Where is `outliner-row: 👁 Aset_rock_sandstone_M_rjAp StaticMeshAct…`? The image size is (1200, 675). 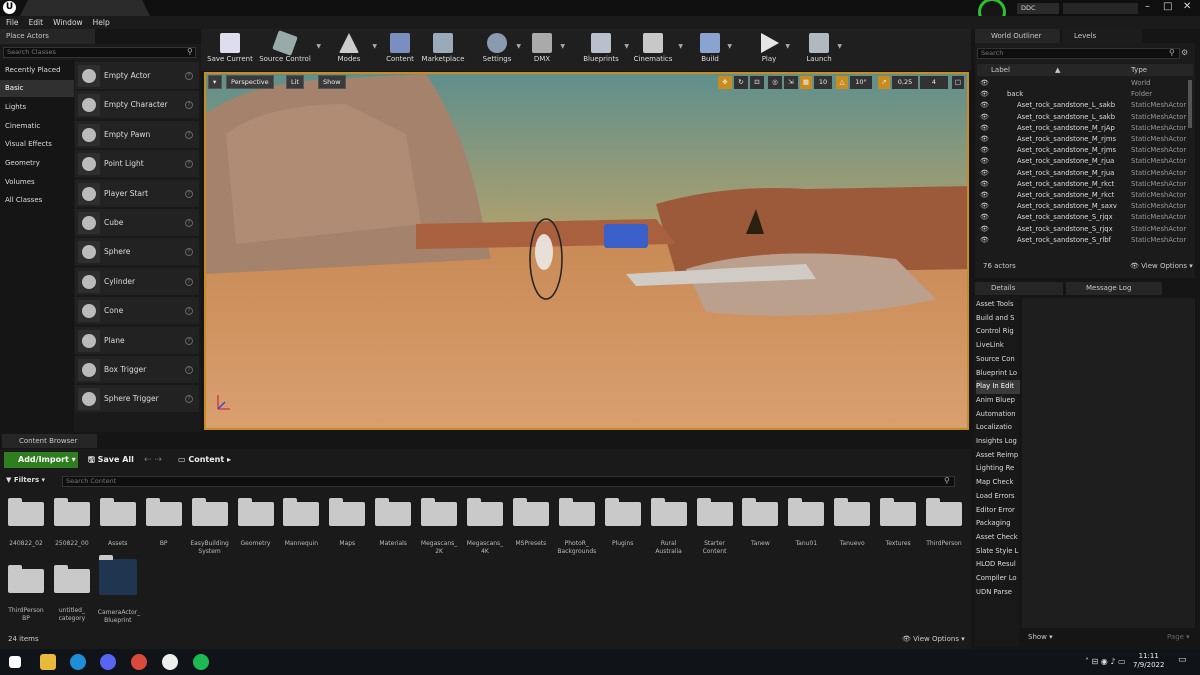
outliner-row: 👁 Aset_rock_sandstone_M_rjAp StaticMeshAct… is located at coordinates (1082, 128).